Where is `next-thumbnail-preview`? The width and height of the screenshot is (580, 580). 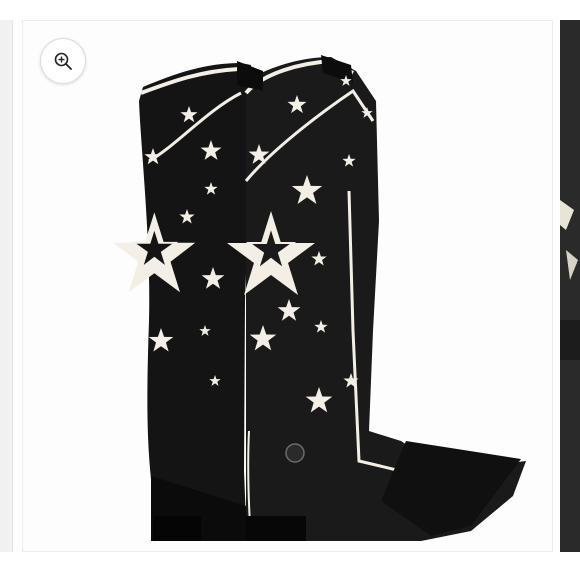 next-thumbnail-preview is located at coordinates (570, 286).